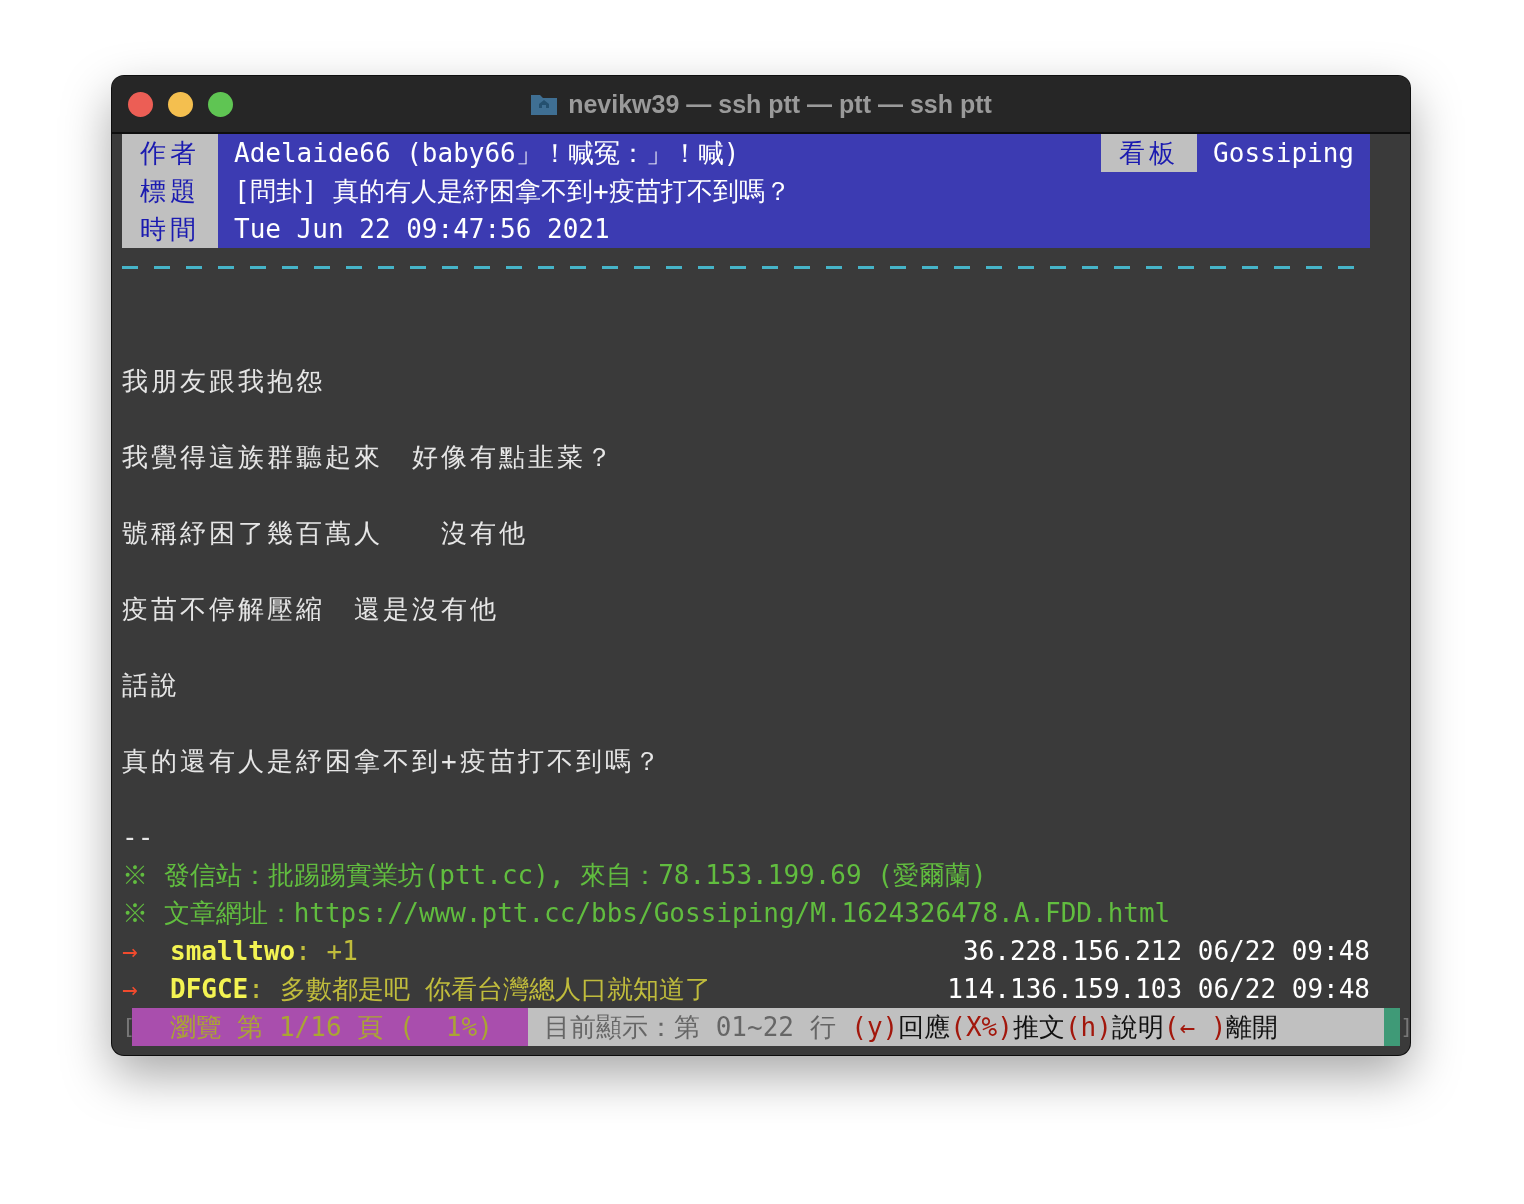 The width and height of the screenshot is (1524, 1204). I want to click on bracket: [, so click(127, 1027).